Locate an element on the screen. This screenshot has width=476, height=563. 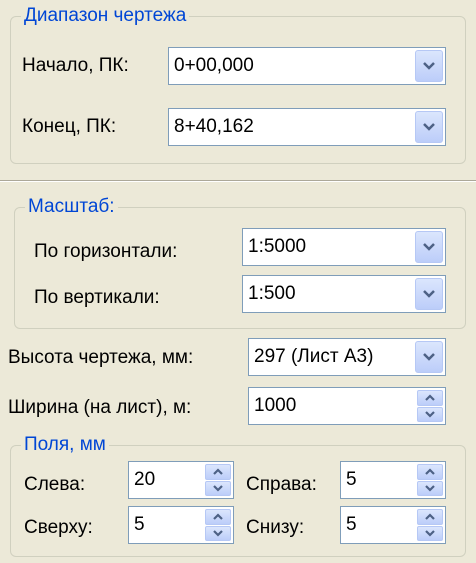
section-divider is located at coordinates (238, 181).